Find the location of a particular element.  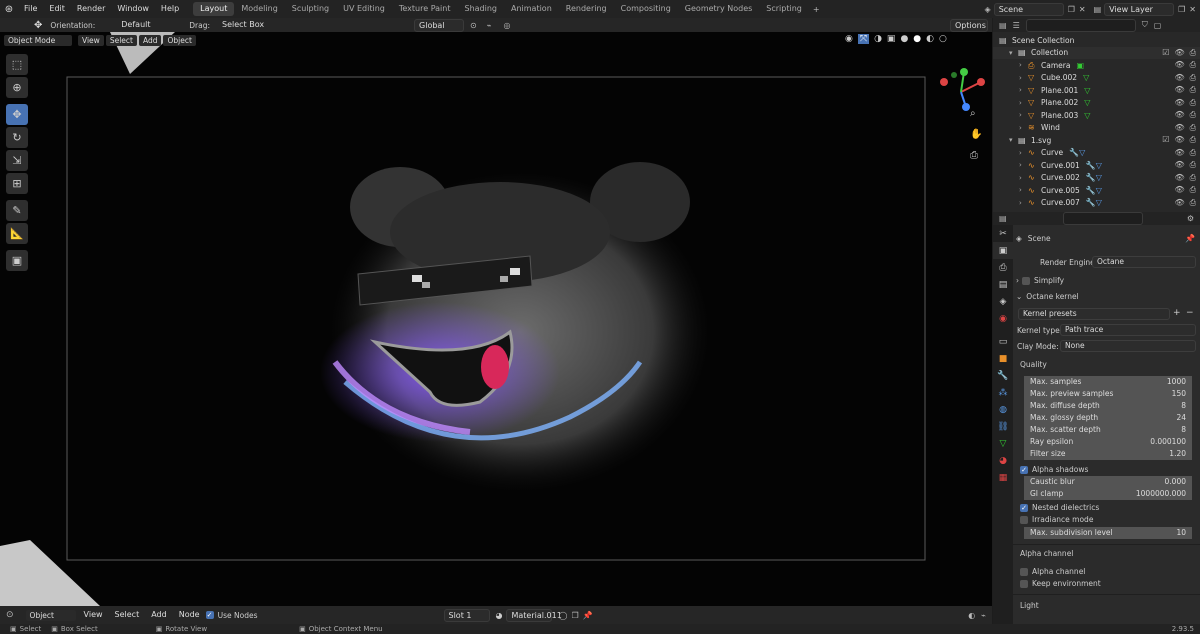

outliner-row: › ∿ Curve.007 🔧▽ 👁 ⎙ is located at coordinates (1096, 203).